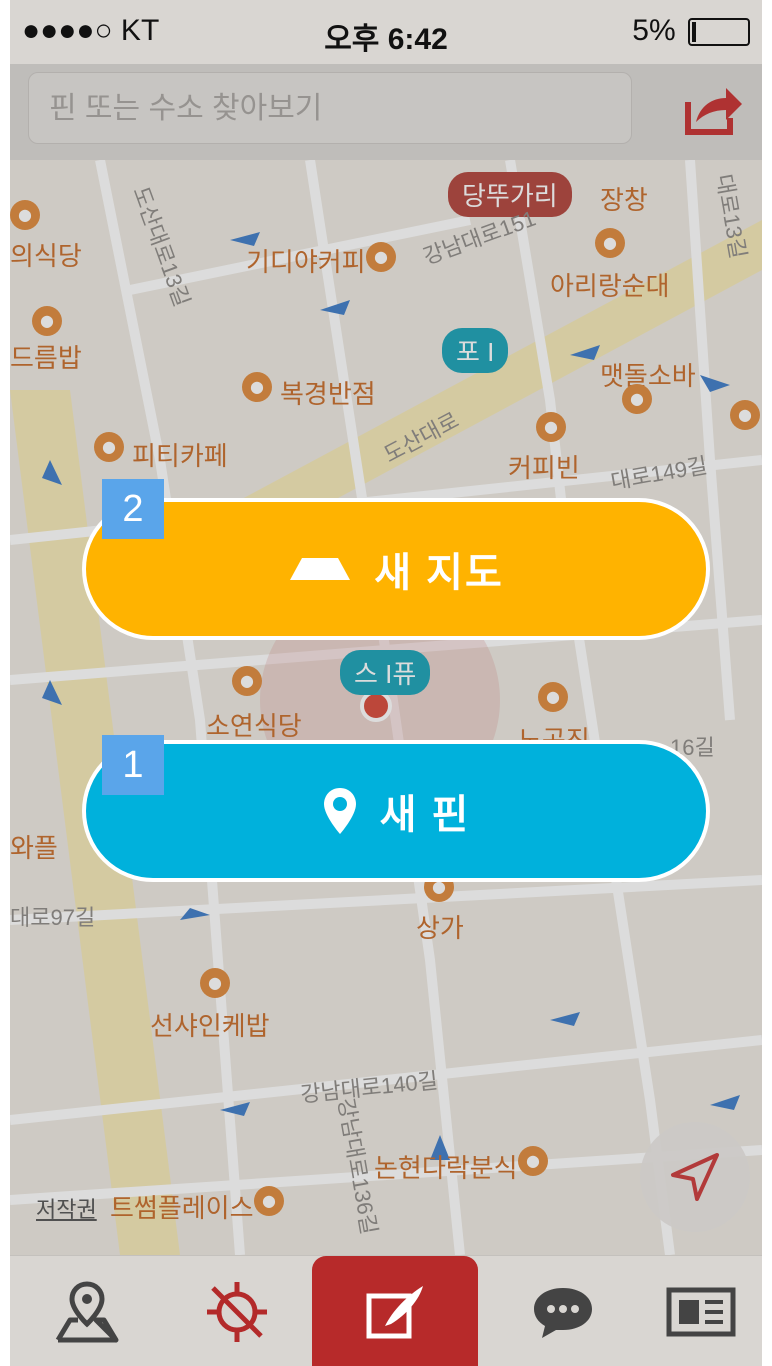 The image size is (772, 1366). I want to click on folded-map-icon, so click(320, 569).